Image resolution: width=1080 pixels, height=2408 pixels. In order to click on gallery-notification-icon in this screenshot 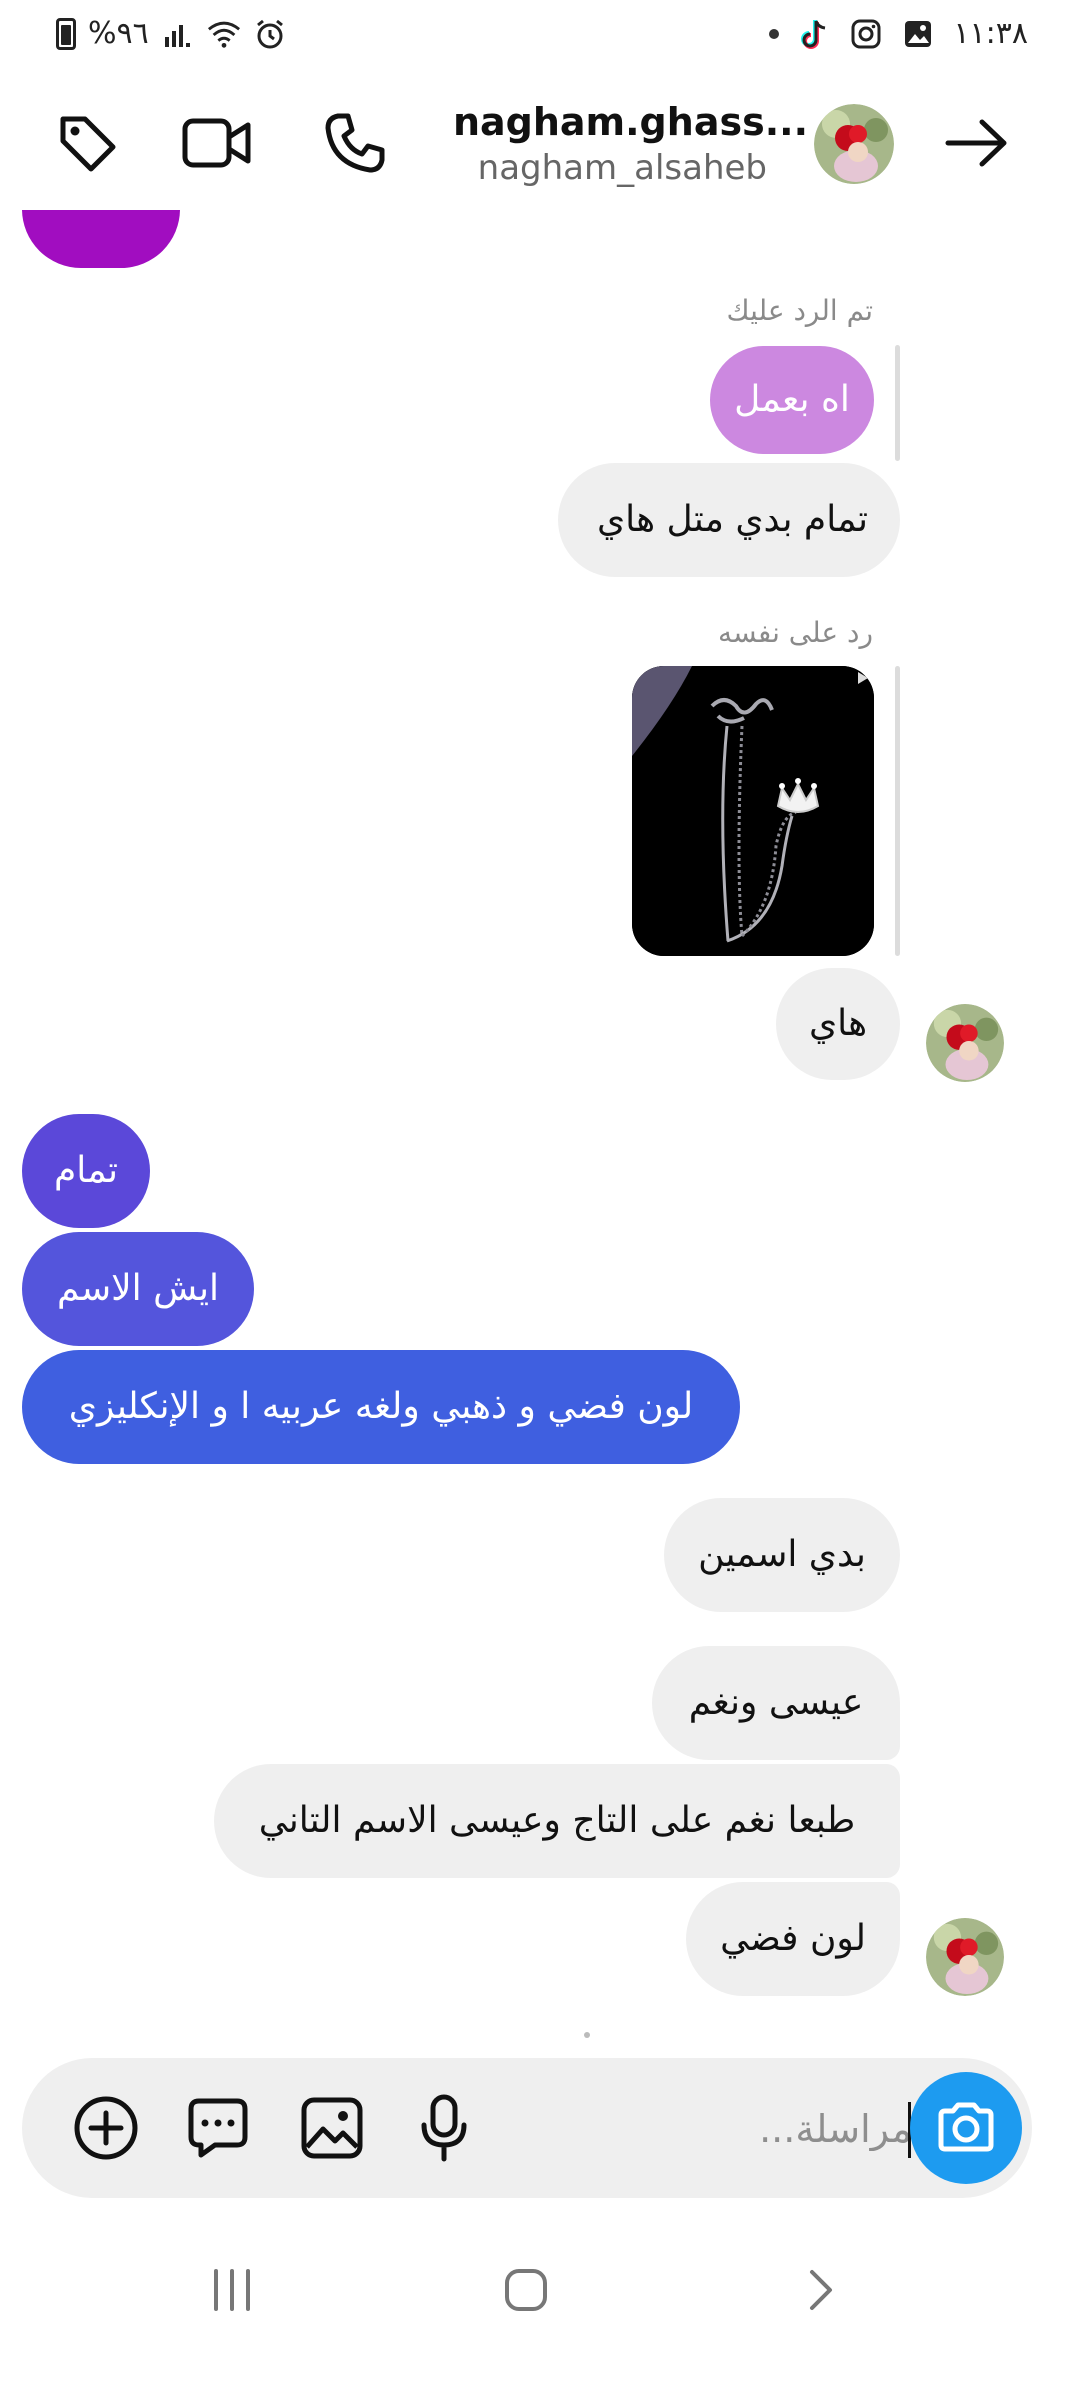, I will do `click(918, 34)`.